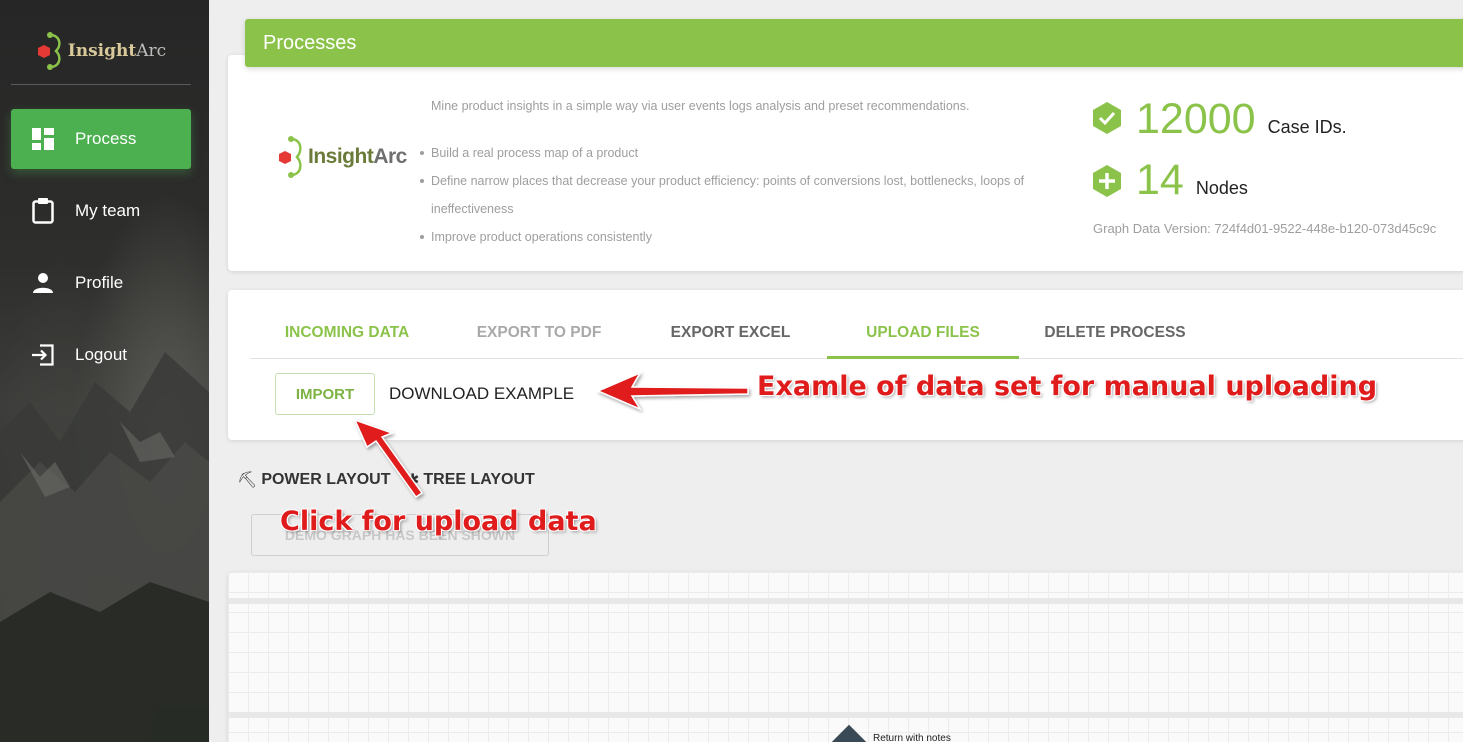 The image size is (1463, 742). I want to click on case-ids-label: Case IDs., so click(1307, 127).